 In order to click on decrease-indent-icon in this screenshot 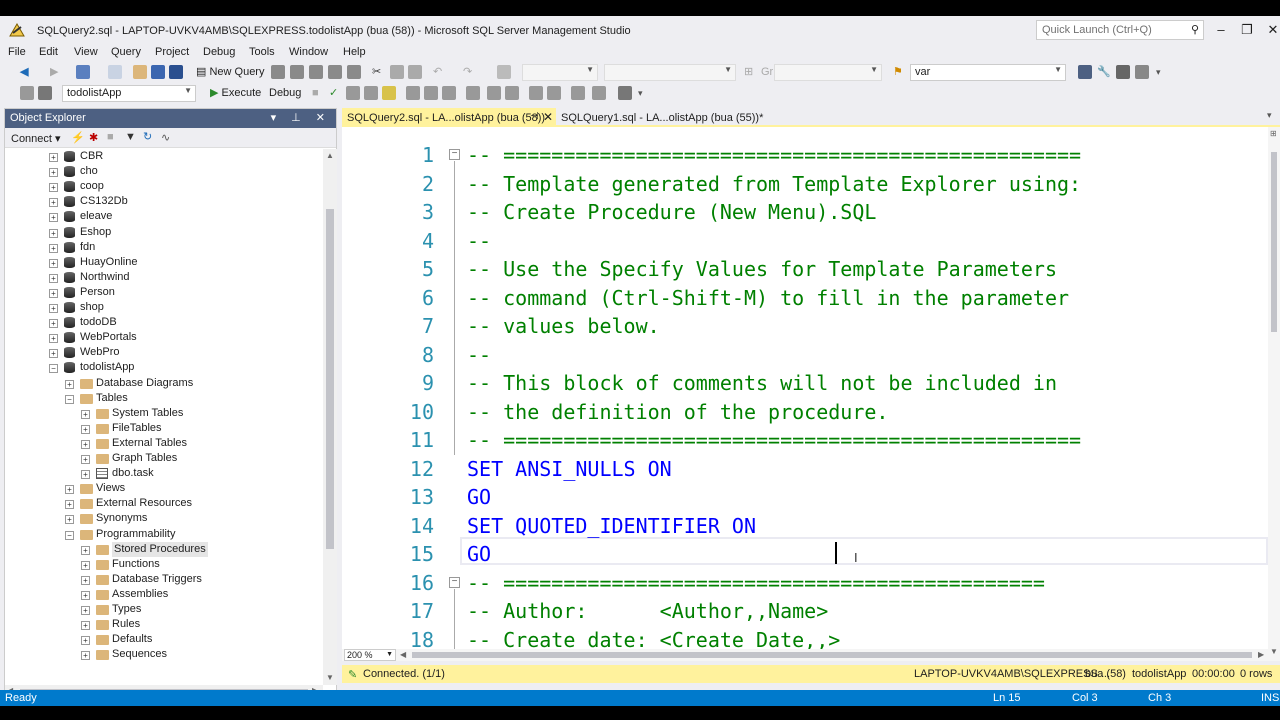, I will do `click(578, 93)`.